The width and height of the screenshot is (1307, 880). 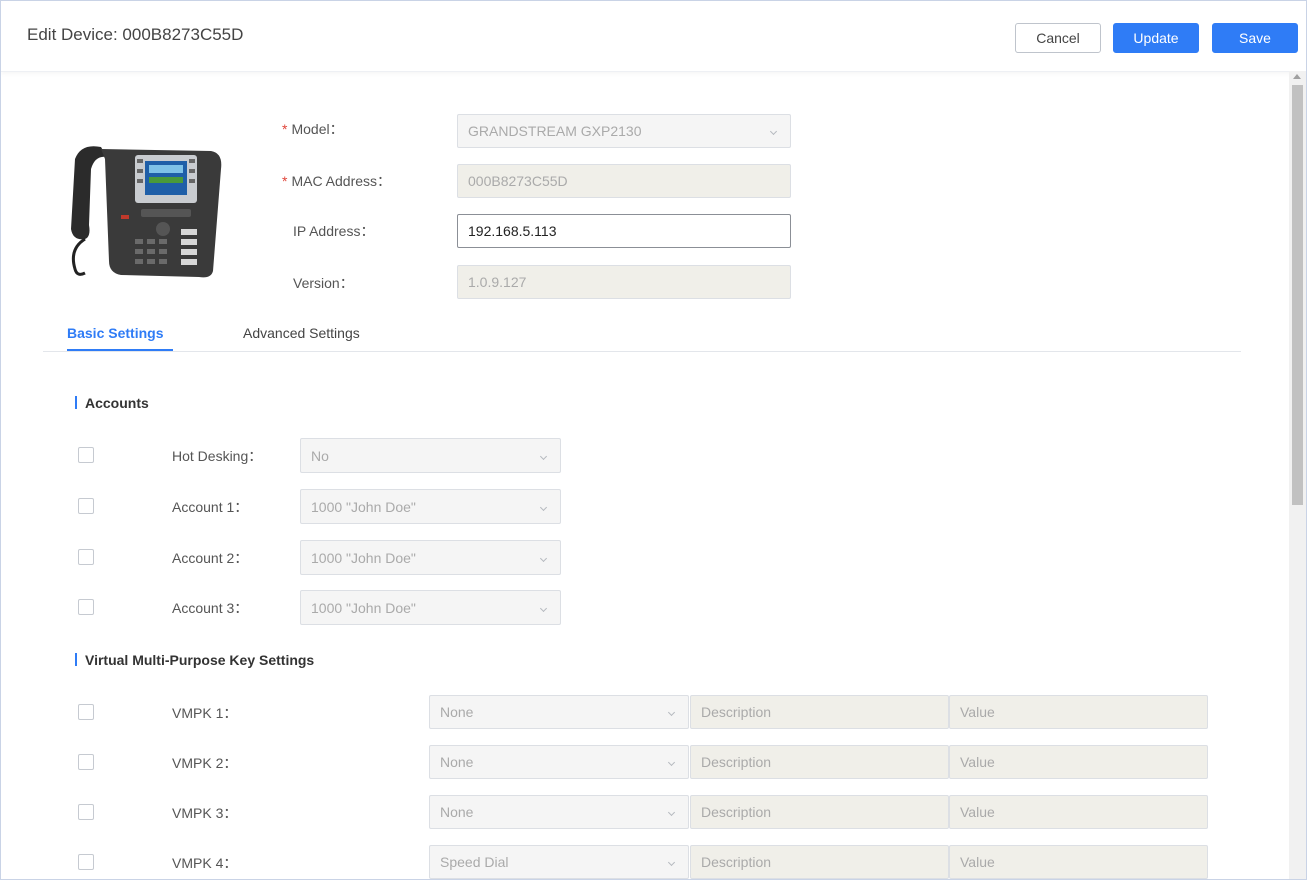 What do you see at coordinates (363, 607) in the screenshot?
I see `account-3-value: 1000 "John Doe"` at bounding box center [363, 607].